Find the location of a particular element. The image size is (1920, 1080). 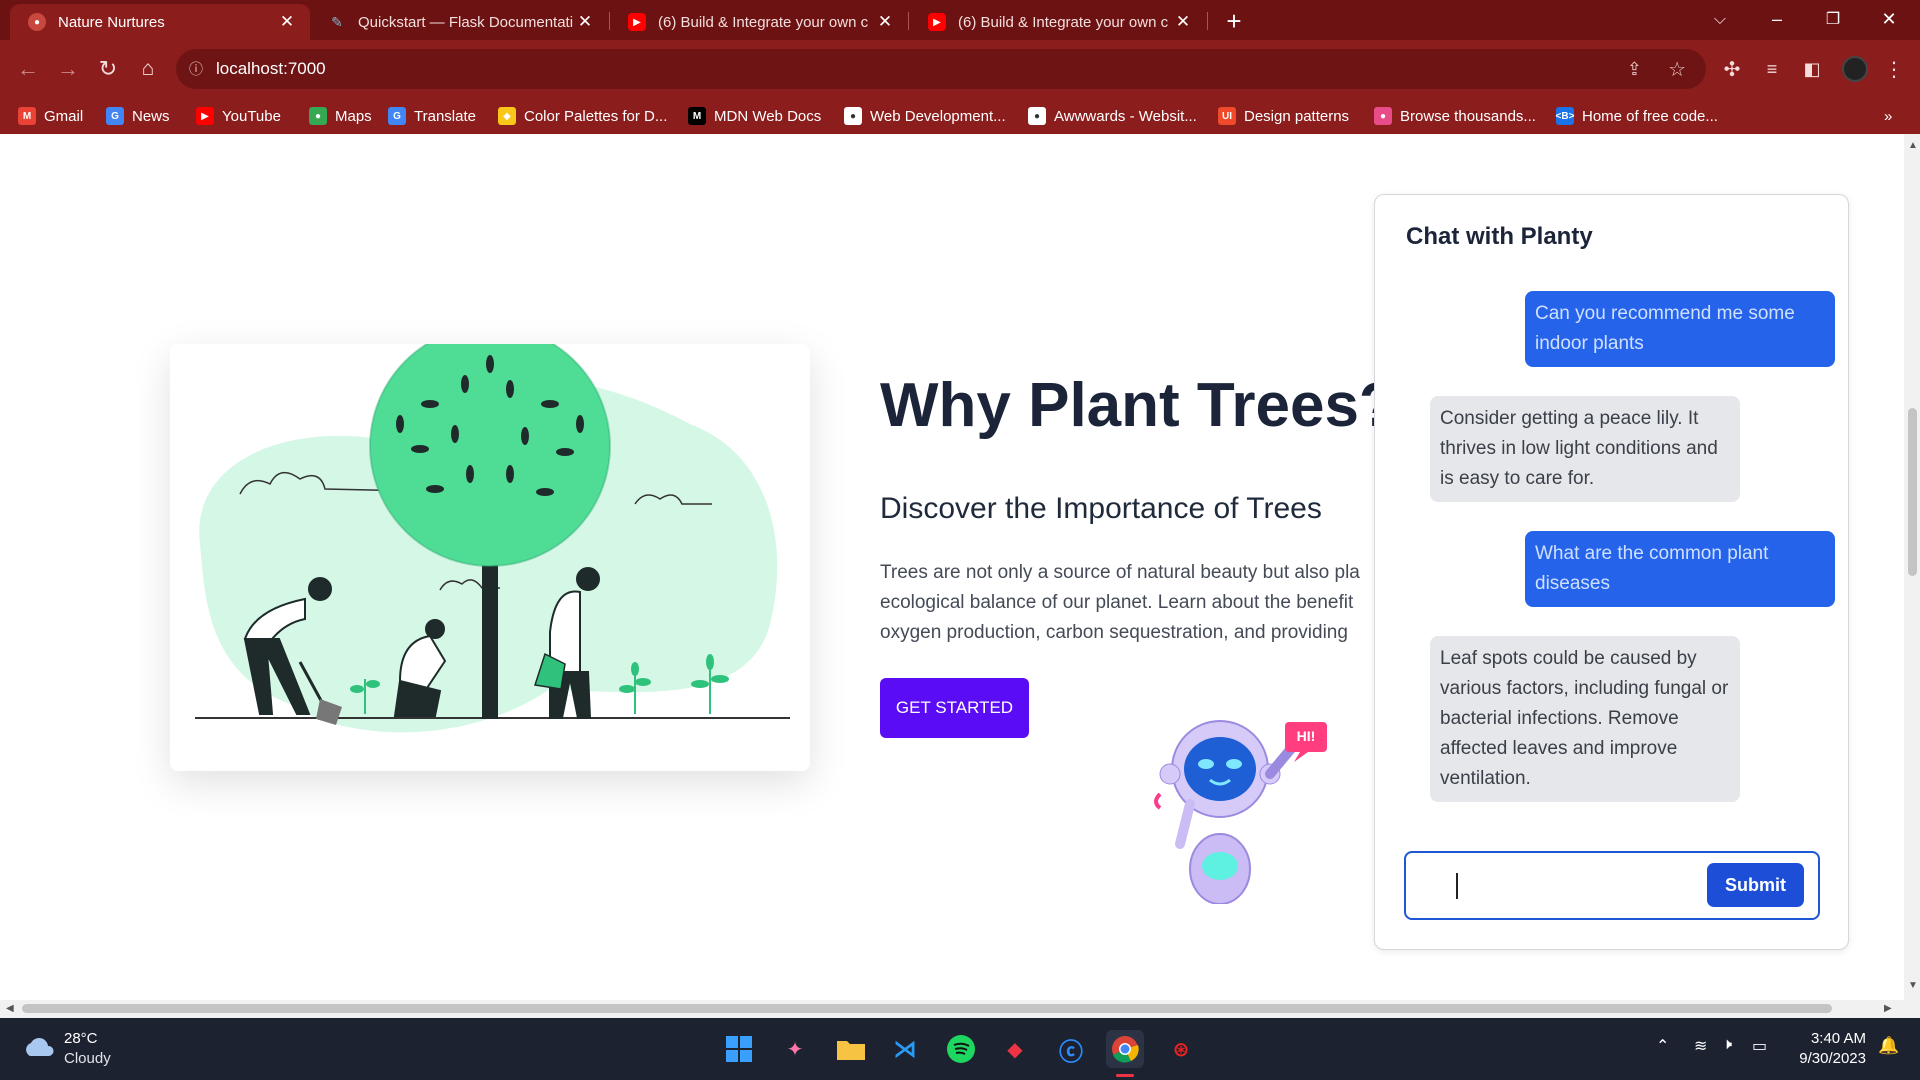

chat-input is located at coordinates (1551, 885).